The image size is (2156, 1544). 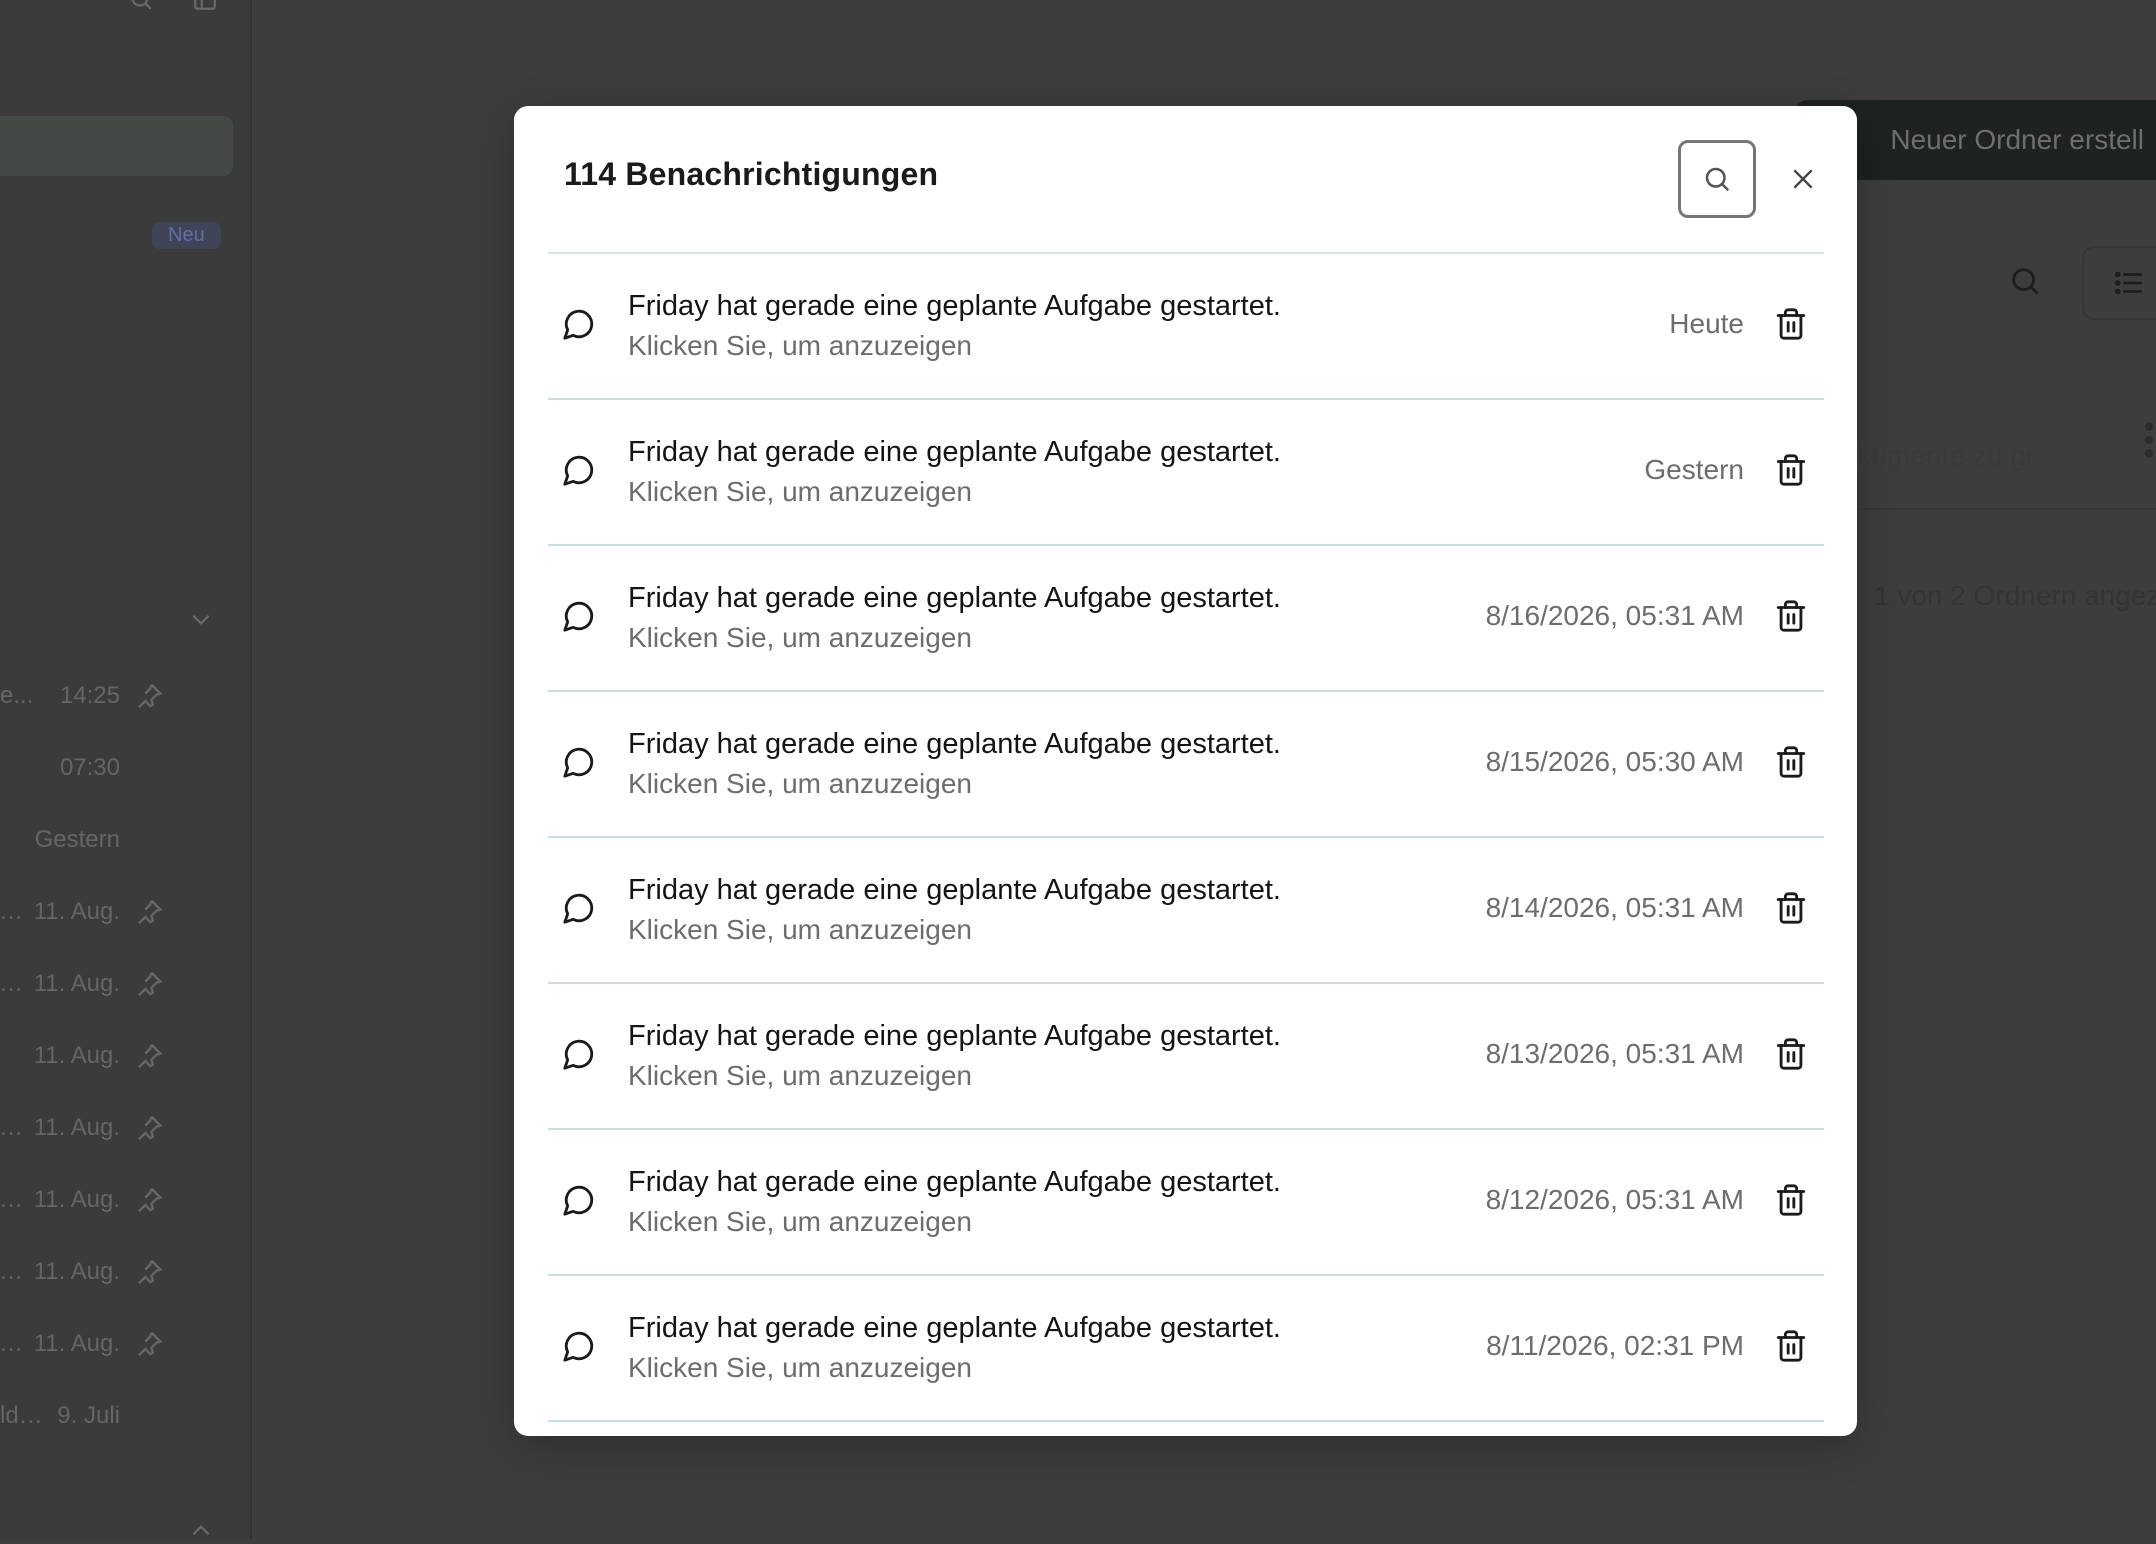 What do you see at coordinates (205, 6) in the screenshot?
I see `layout-icon` at bounding box center [205, 6].